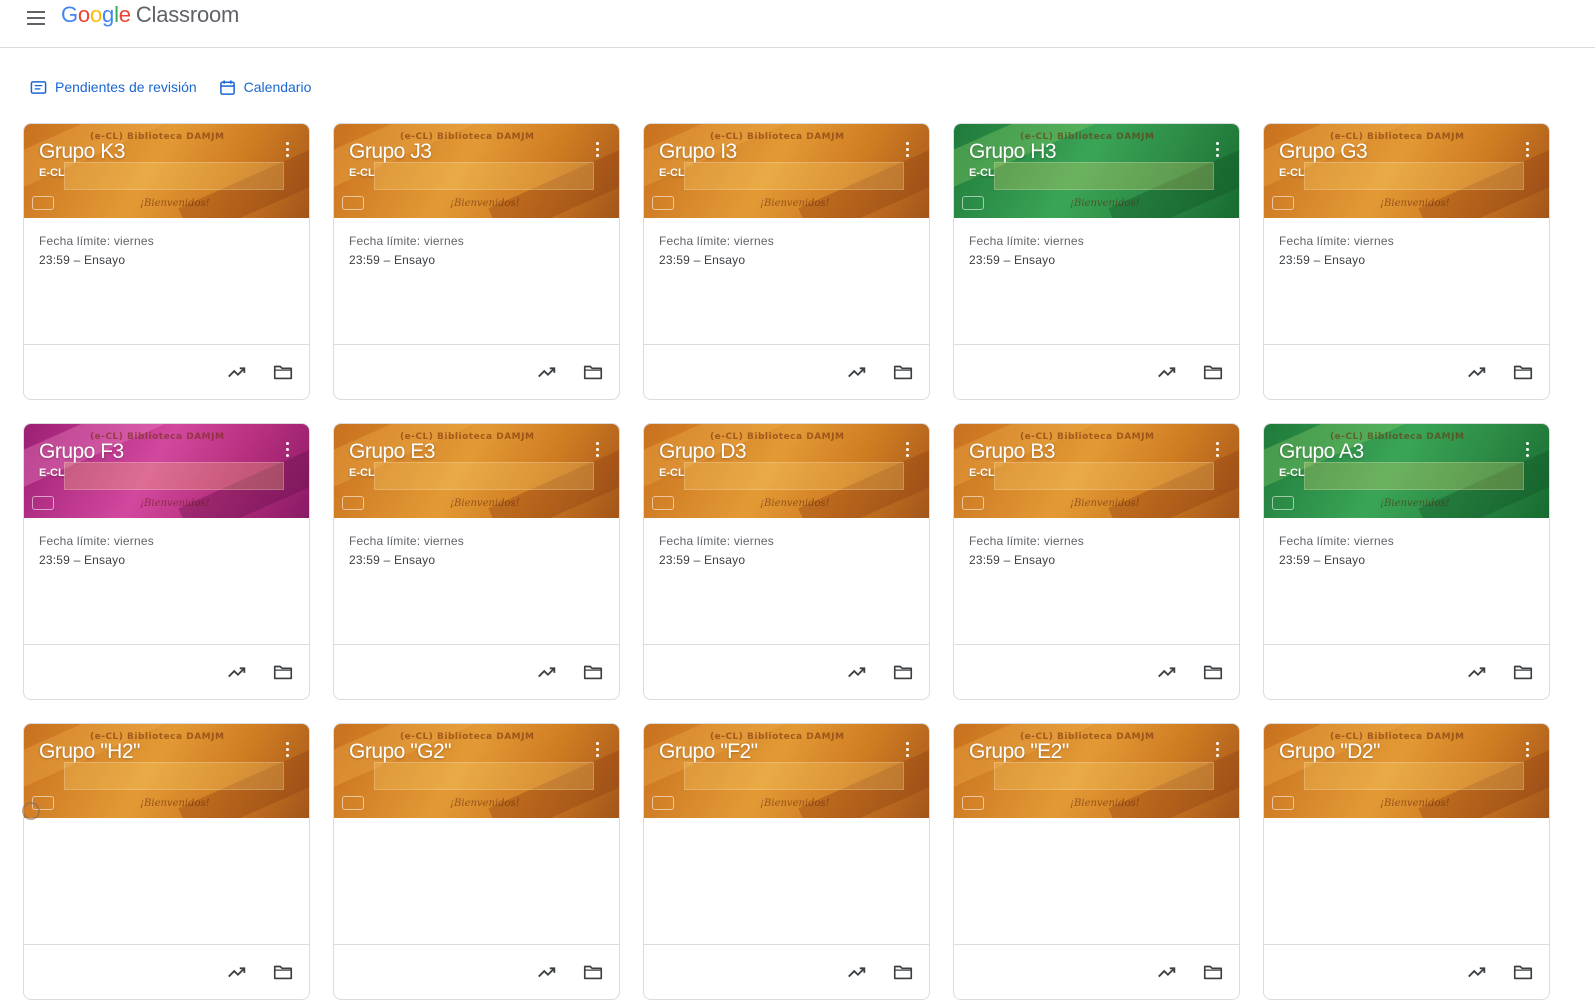 This screenshot has width=1595, height=1000. What do you see at coordinates (708, 752) in the screenshot?
I see `class-title-link: Grupo "F2"` at bounding box center [708, 752].